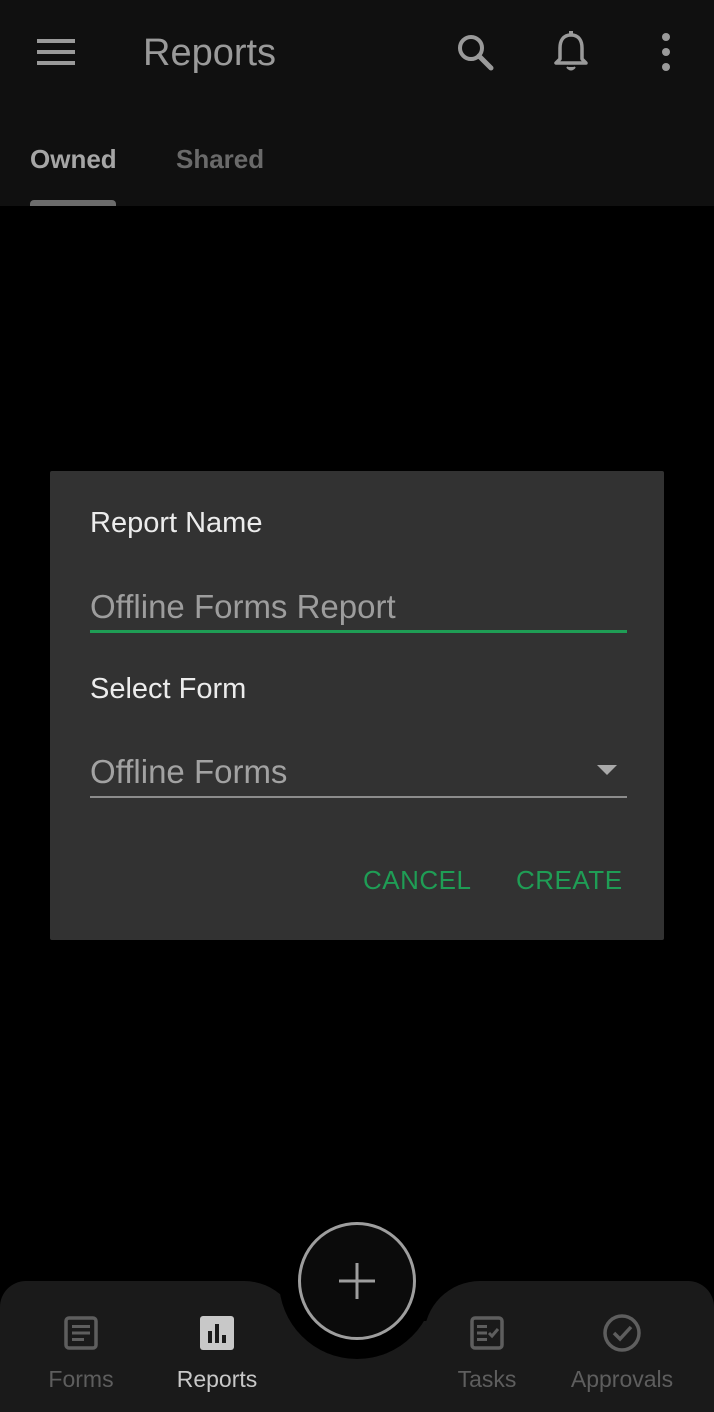  I want to click on search-button, so click(475, 52).